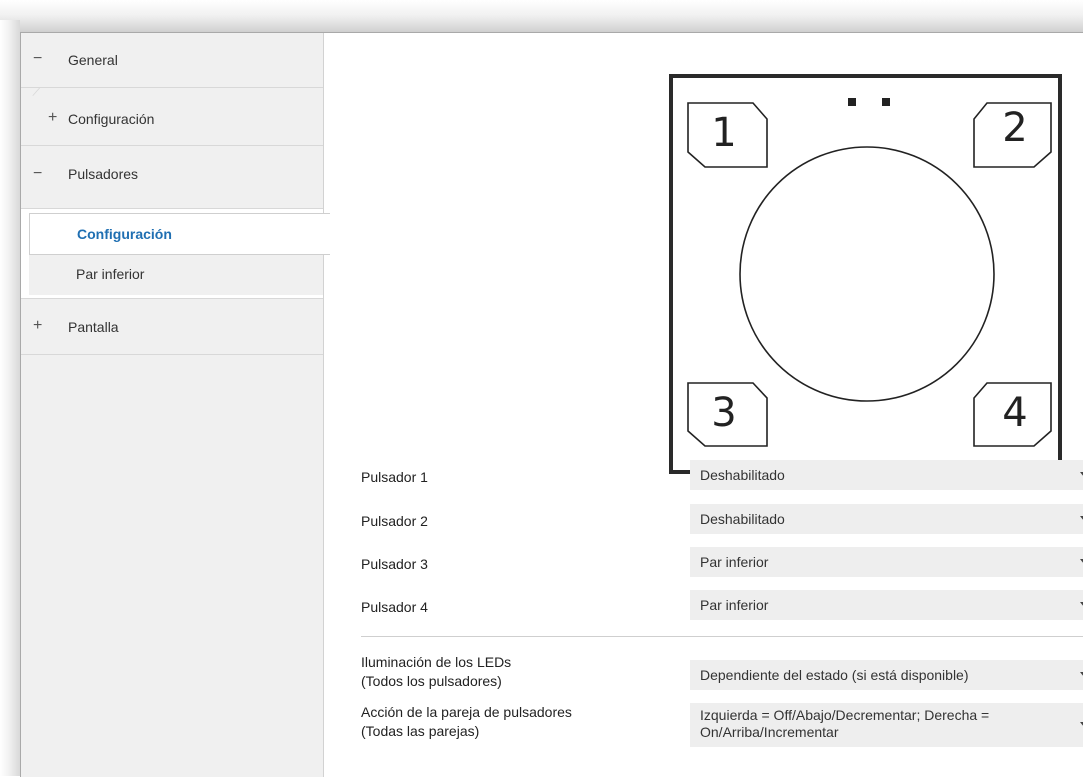 The width and height of the screenshot is (1083, 777). What do you see at coordinates (769, 732) in the screenshot?
I see `select-value-line2: On/Arriba/Incrementar` at bounding box center [769, 732].